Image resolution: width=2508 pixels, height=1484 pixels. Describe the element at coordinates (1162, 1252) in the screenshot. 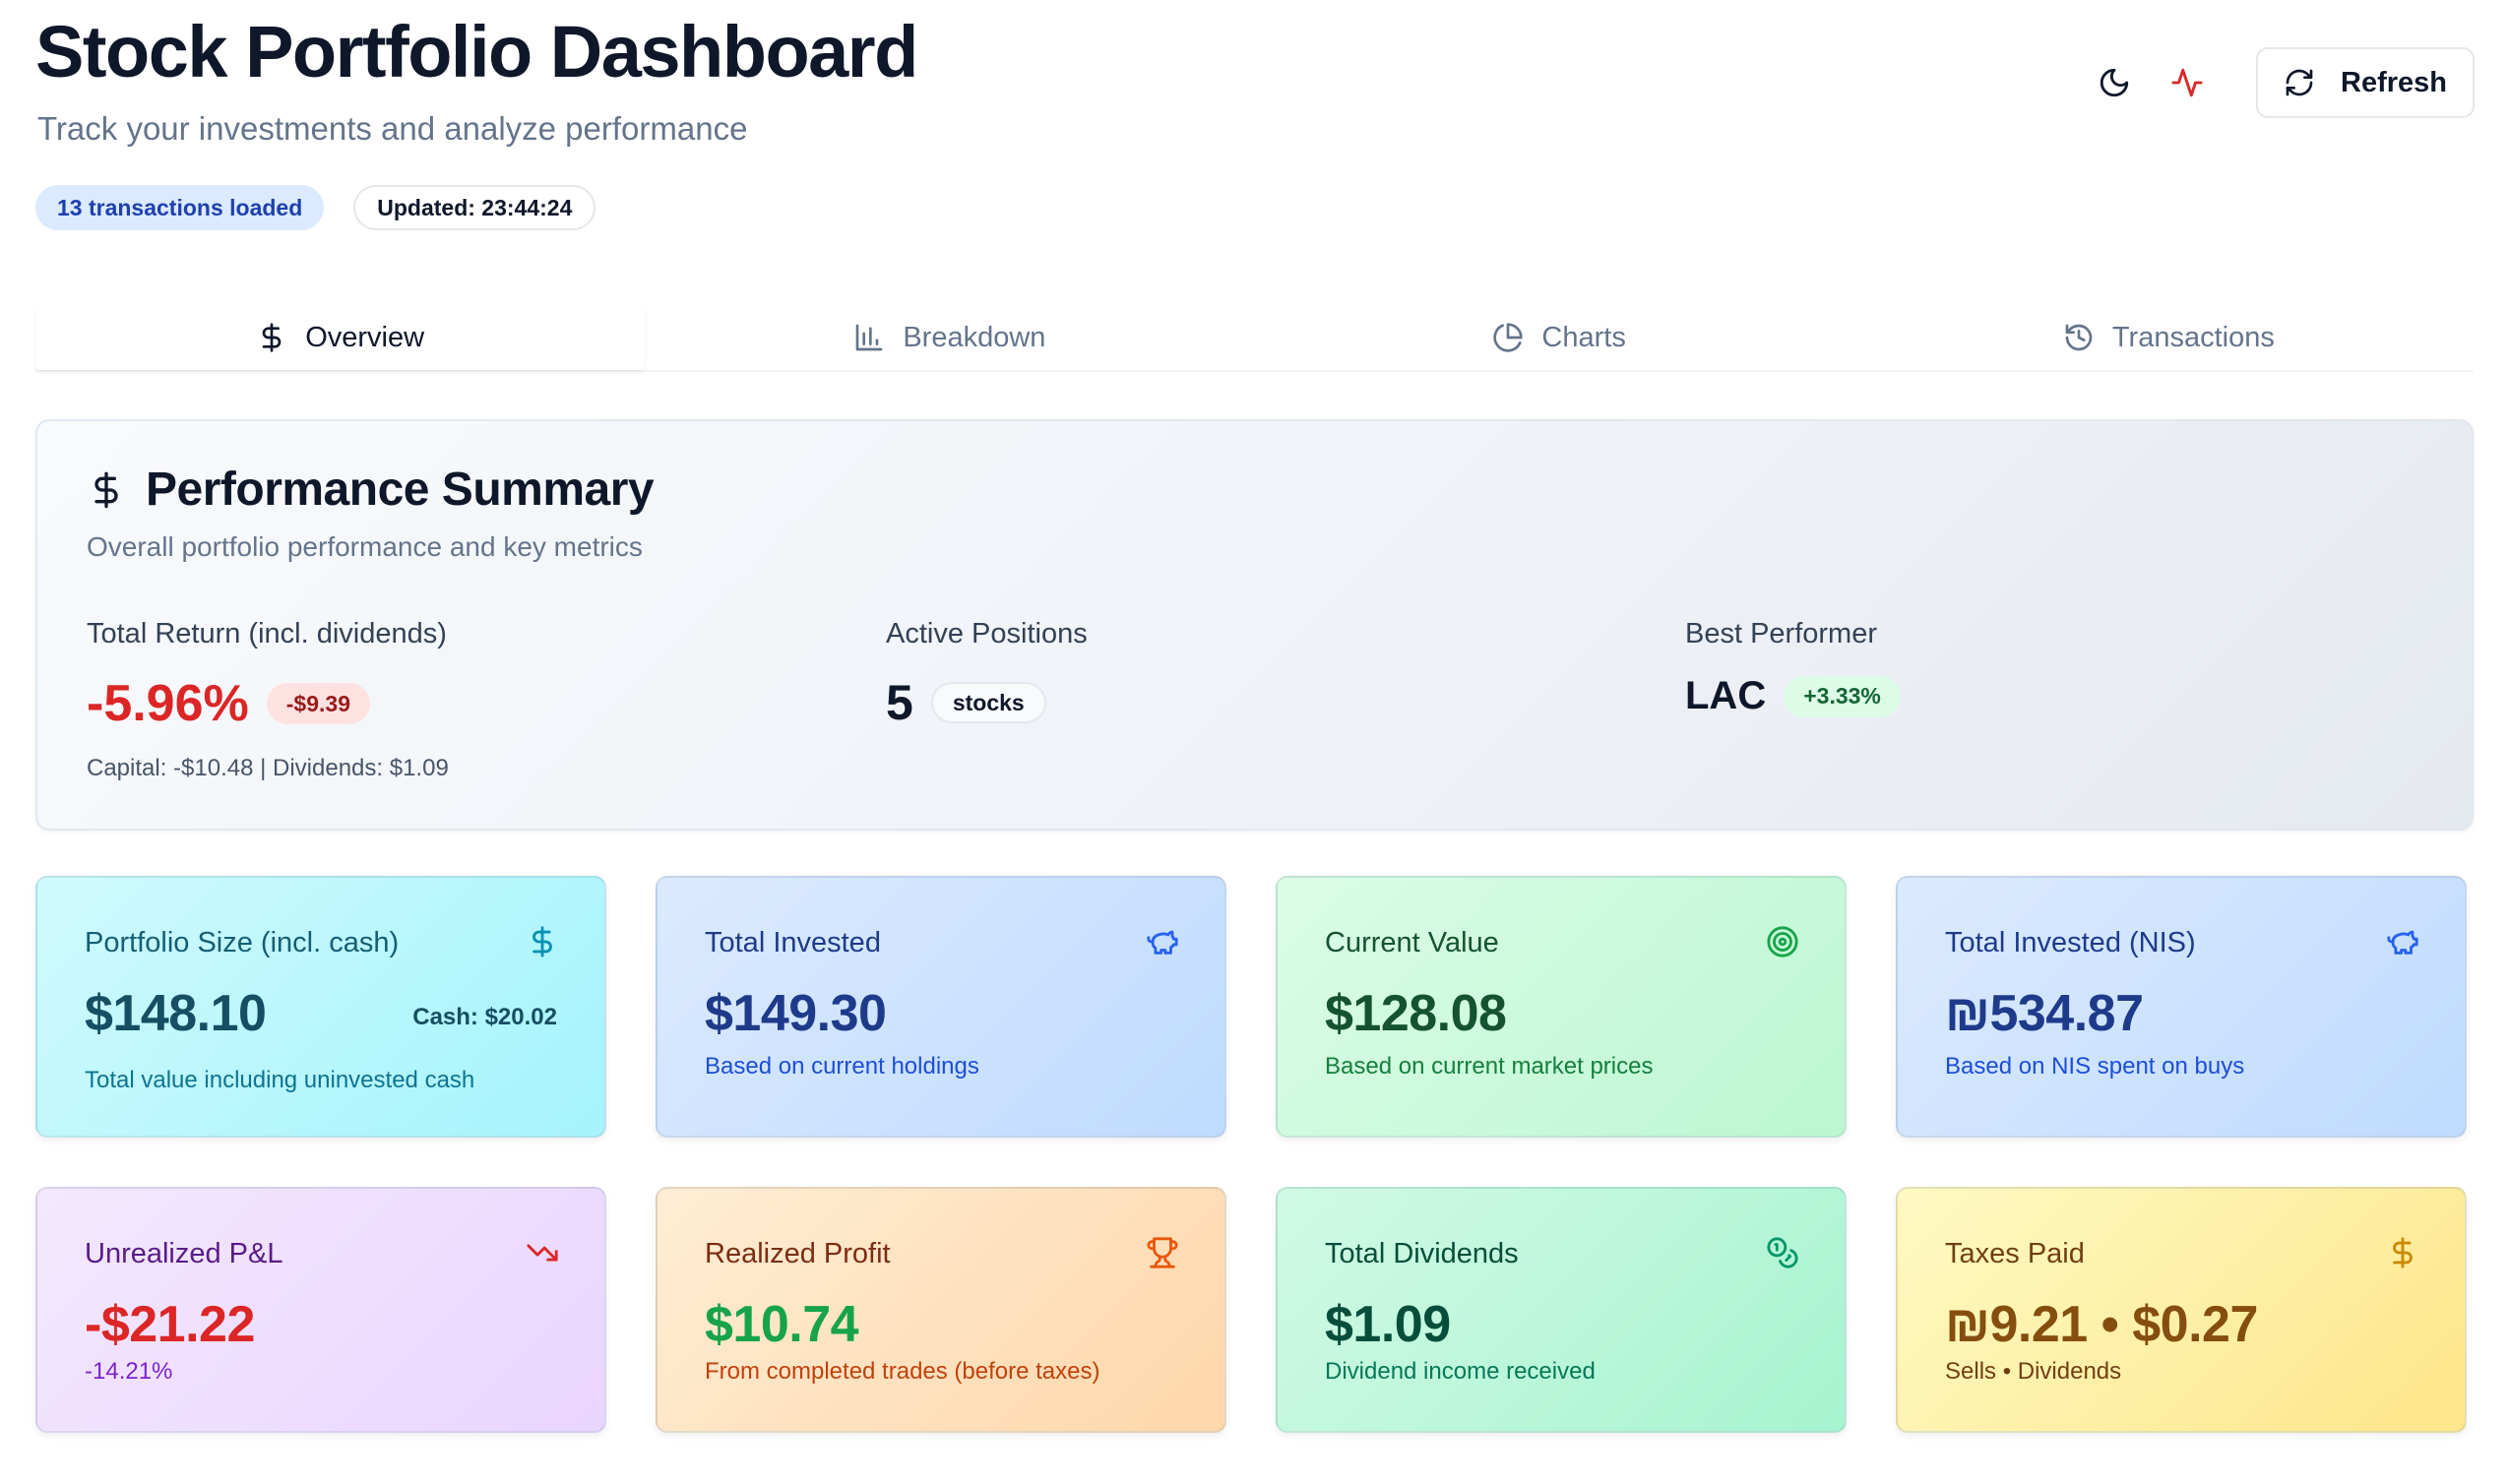

I see `trophy-icon` at that location.